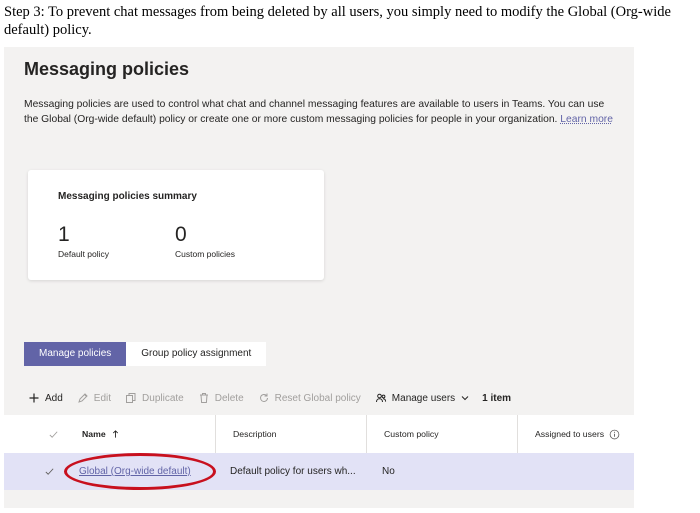 This screenshot has height=513, width=700. I want to click on page-title: Messaging policies, so click(107, 69).